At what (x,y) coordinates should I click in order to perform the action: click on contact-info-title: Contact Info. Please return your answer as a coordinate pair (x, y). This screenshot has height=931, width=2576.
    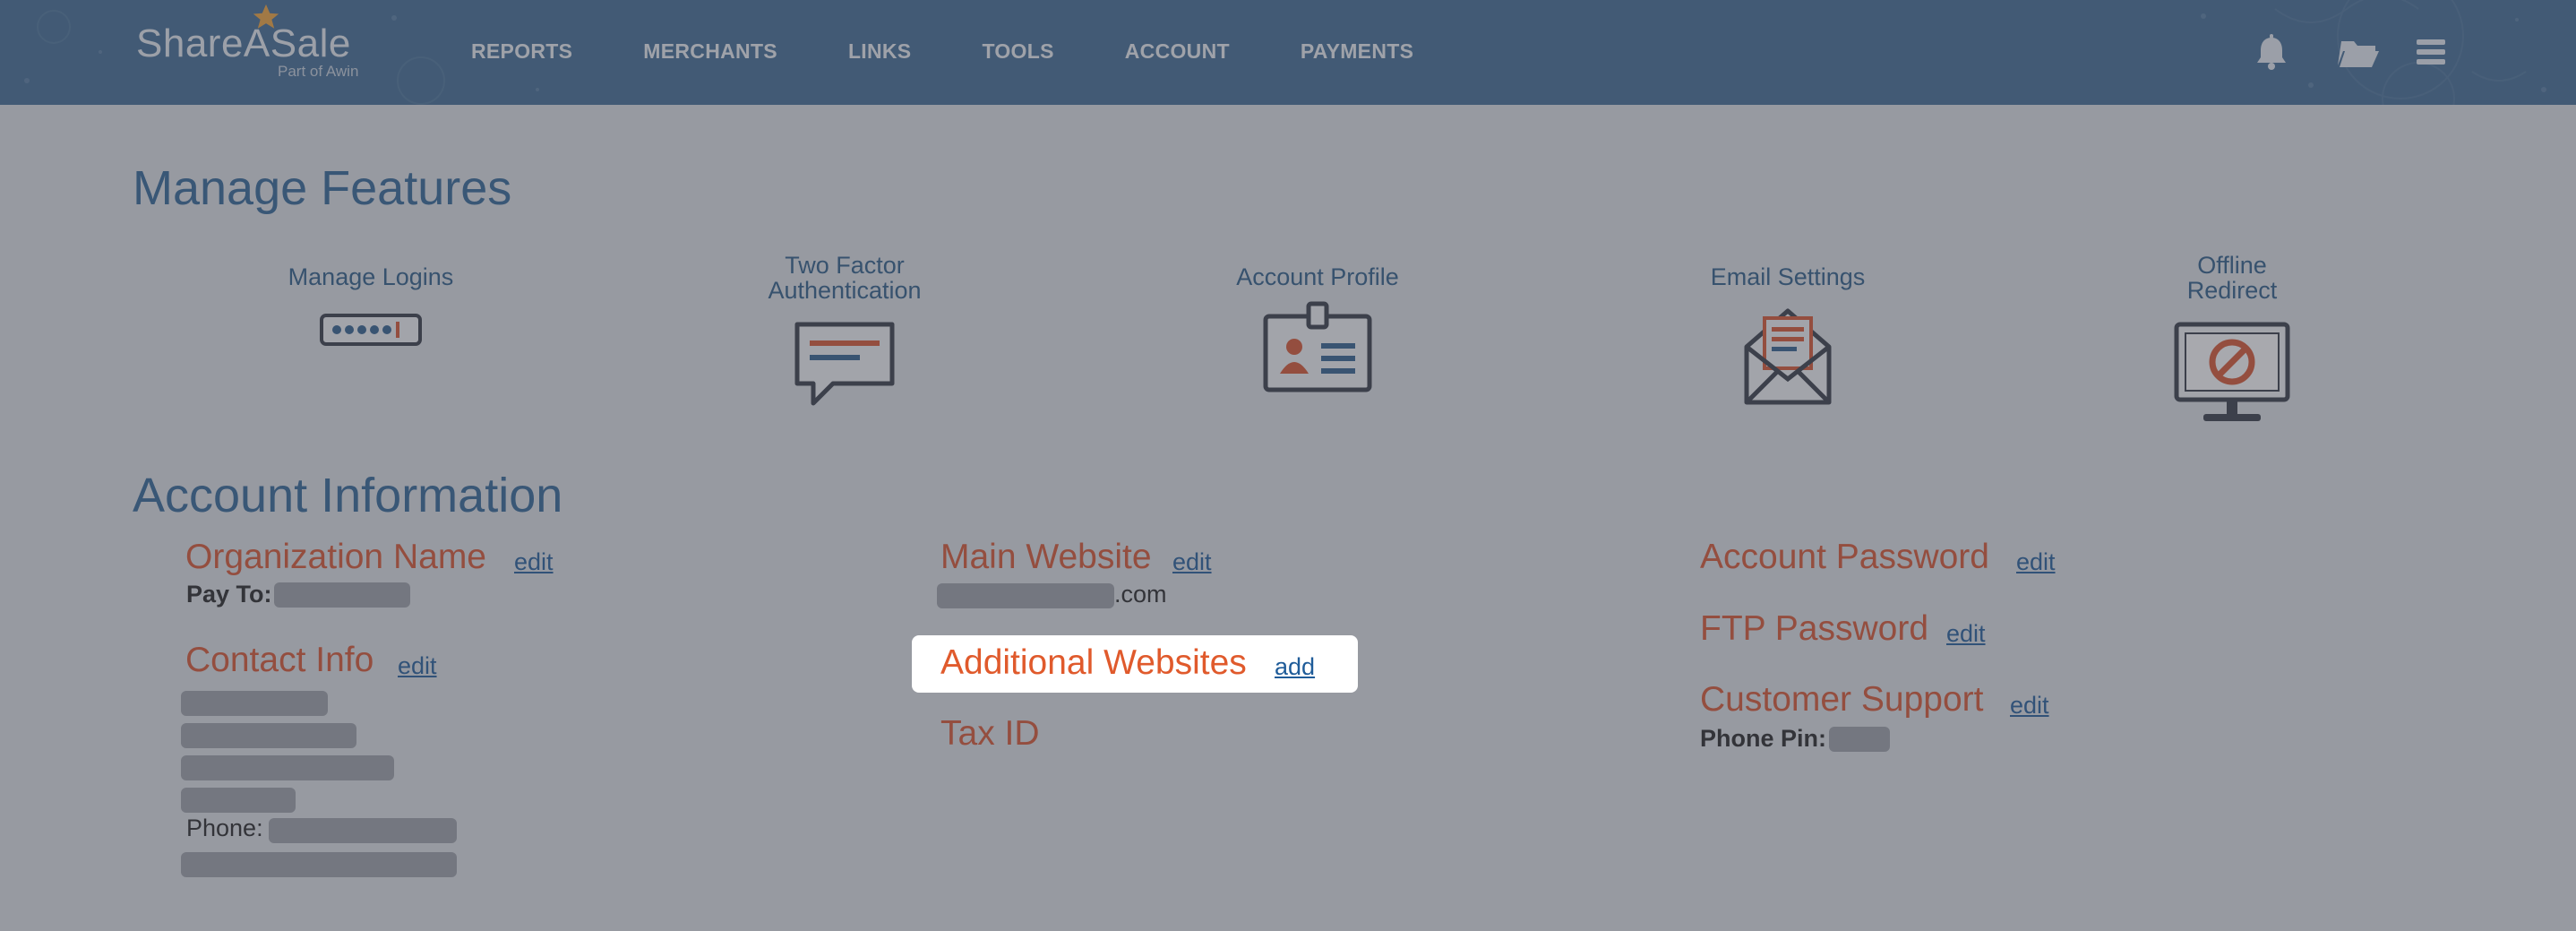
    Looking at the image, I should click on (279, 660).